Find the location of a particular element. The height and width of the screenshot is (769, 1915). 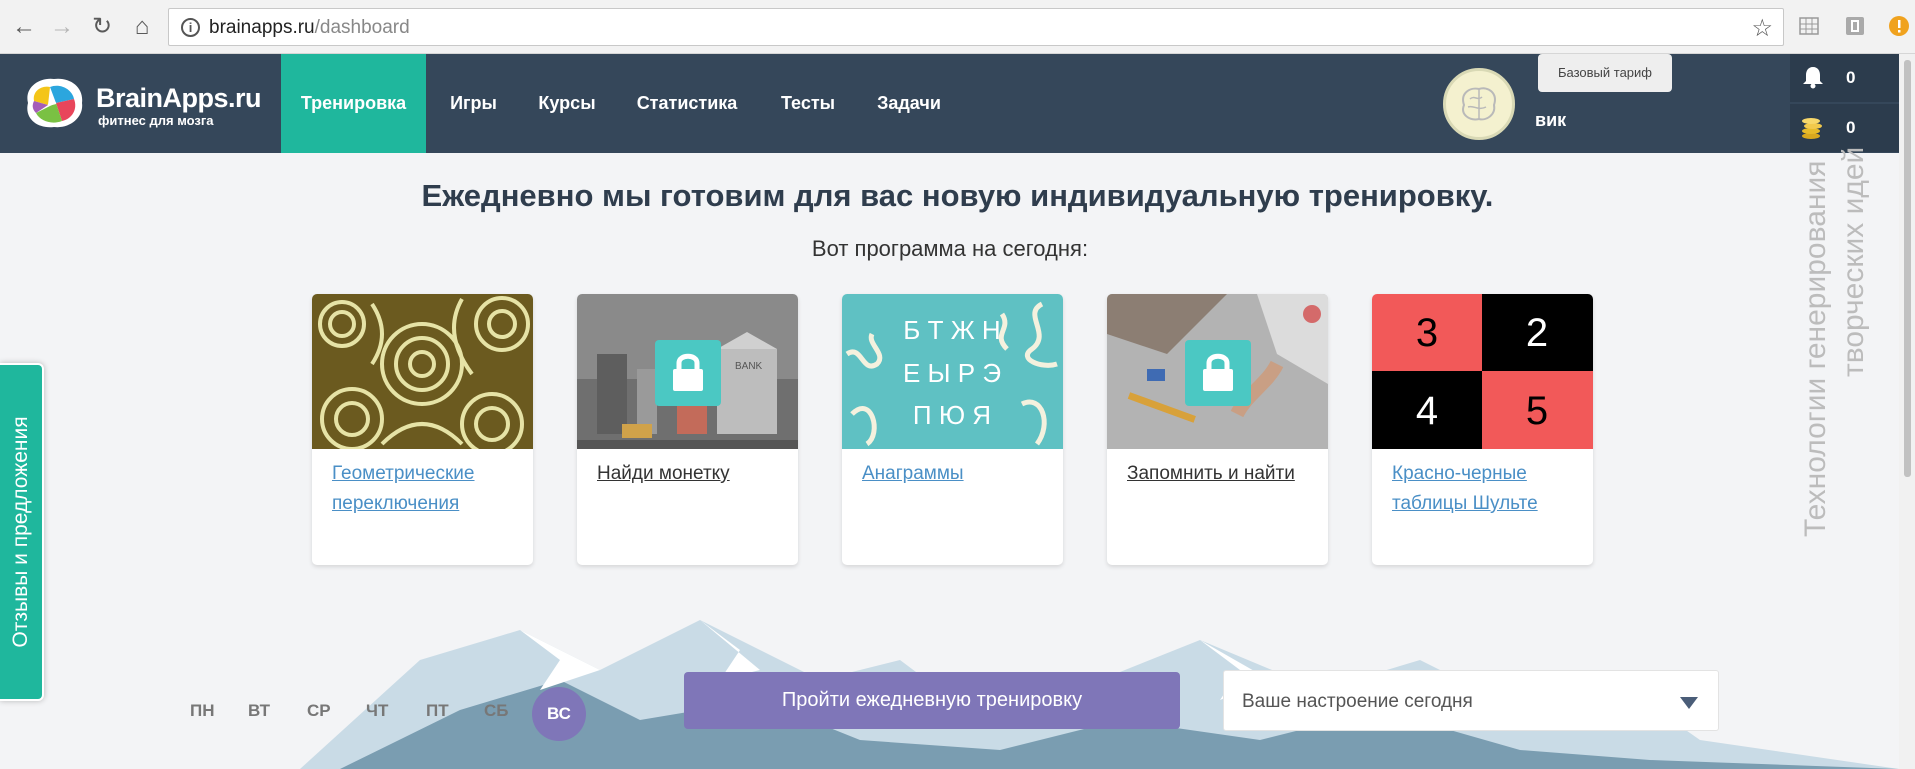

schulte-table-image: 3 2 4 5 is located at coordinates (1482, 371).